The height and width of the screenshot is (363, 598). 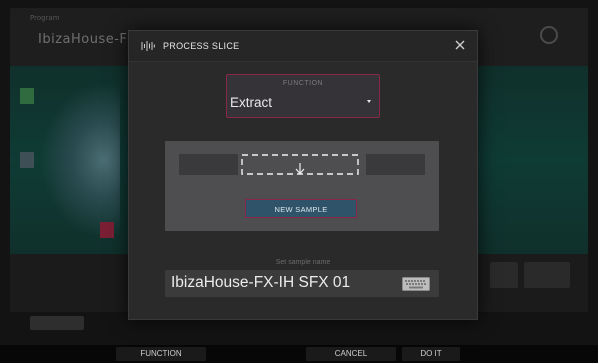 I want to click on keyboard-icon, so click(x=416, y=284).